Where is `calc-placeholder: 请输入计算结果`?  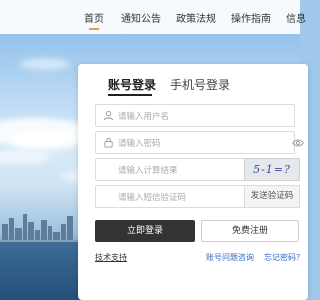
calc-placeholder: 请输入计算结果 is located at coordinates (148, 171).